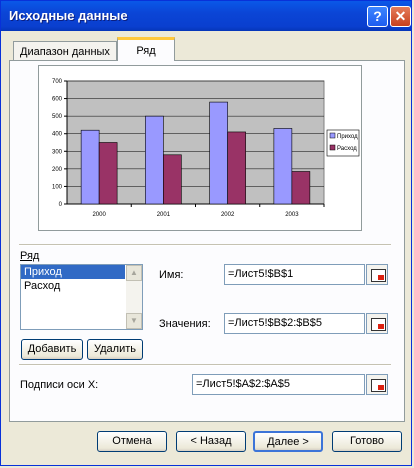  Describe the element at coordinates (288, 441) in the screenshot. I see `next-button: Далее >` at that location.